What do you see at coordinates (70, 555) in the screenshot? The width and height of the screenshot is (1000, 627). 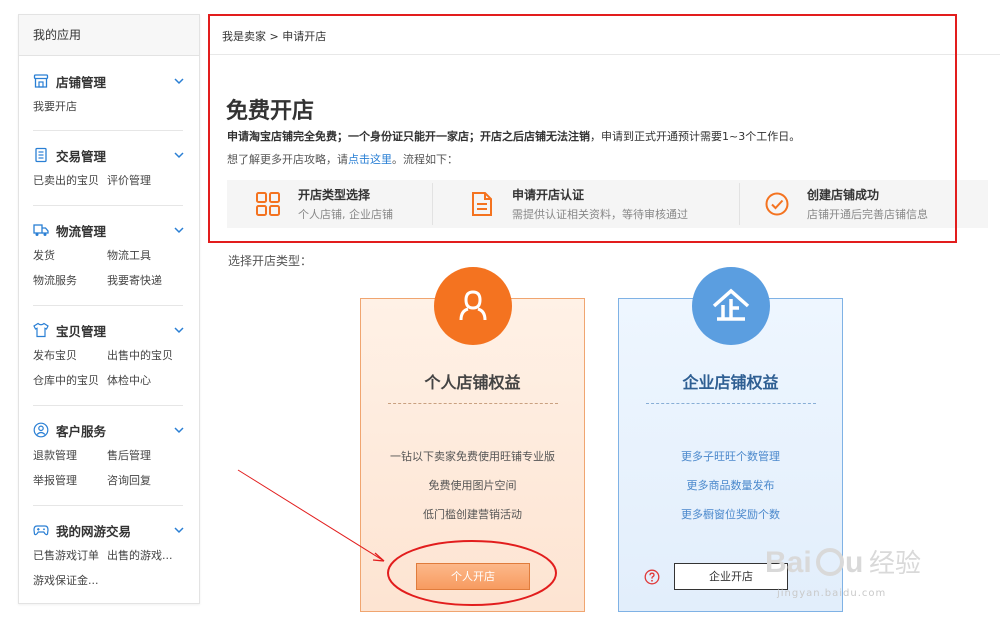 I see `sidebar-link-sold-game-orders: 已售游戏订单` at bounding box center [70, 555].